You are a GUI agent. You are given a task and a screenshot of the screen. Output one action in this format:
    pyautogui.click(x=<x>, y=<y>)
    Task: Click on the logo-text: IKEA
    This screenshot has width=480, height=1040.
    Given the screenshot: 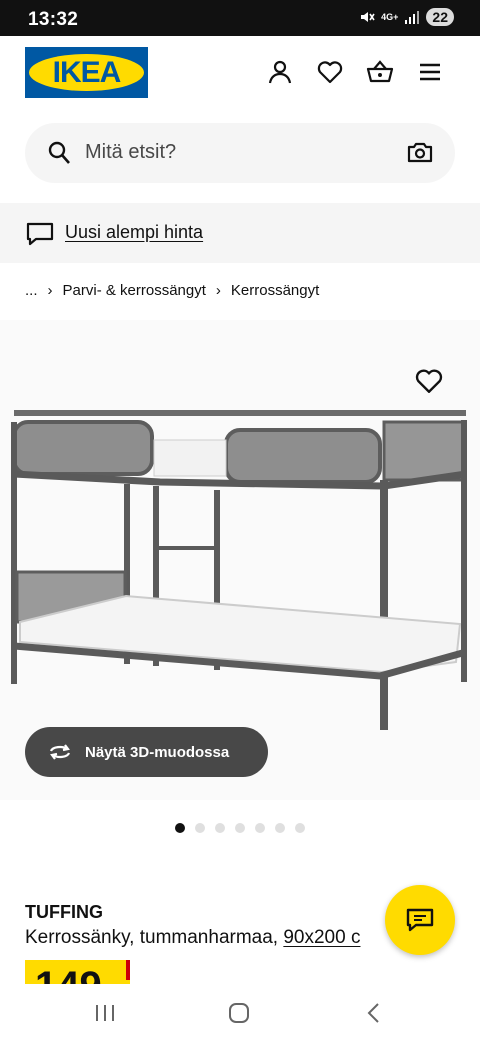 What is the action you would take?
    pyautogui.click(x=87, y=72)
    